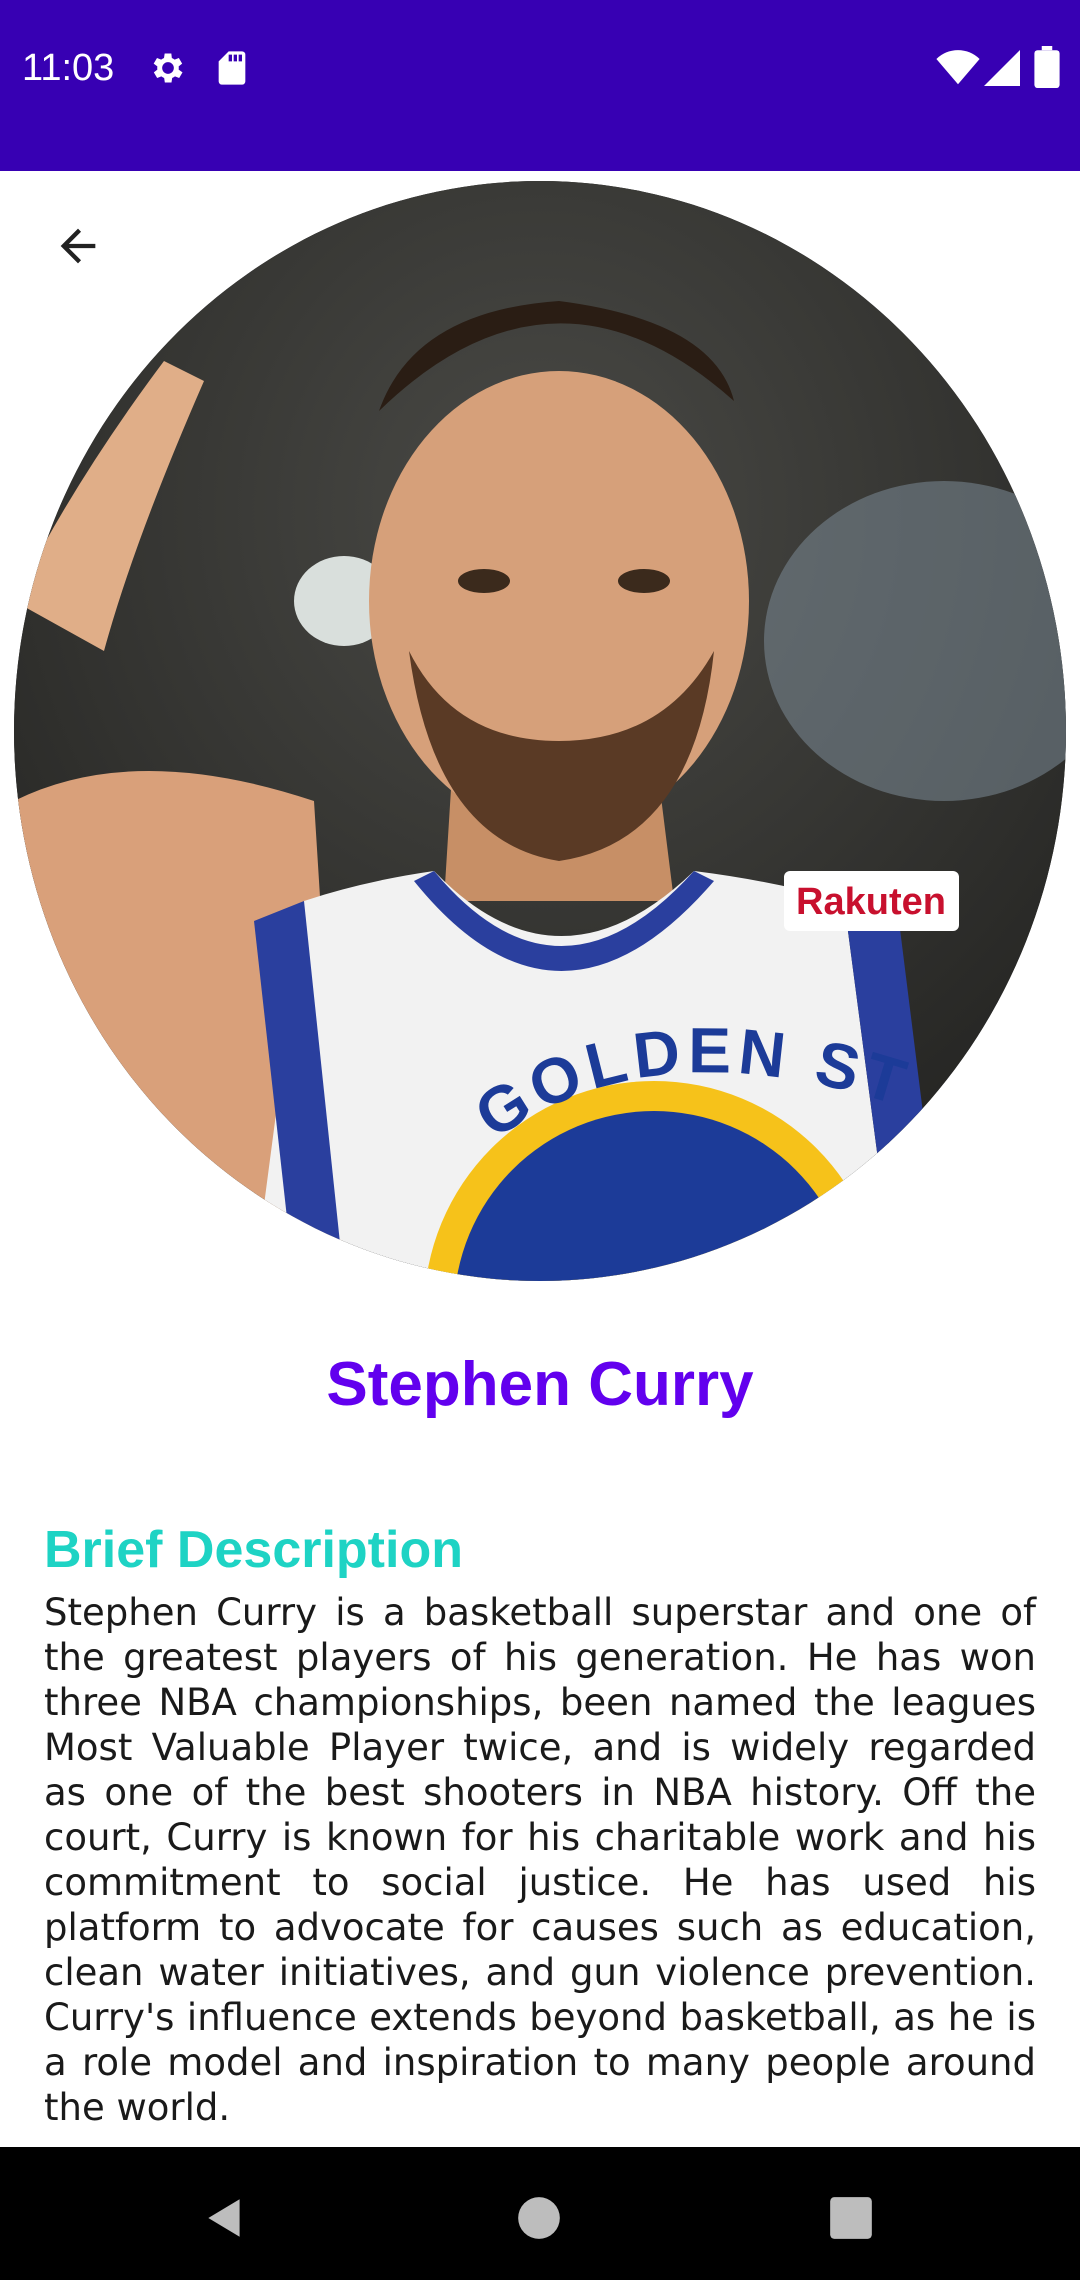 The image size is (1080, 2280). What do you see at coordinates (871, 902) in the screenshot?
I see `jersey-sponsor: Rakuten` at bounding box center [871, 902].